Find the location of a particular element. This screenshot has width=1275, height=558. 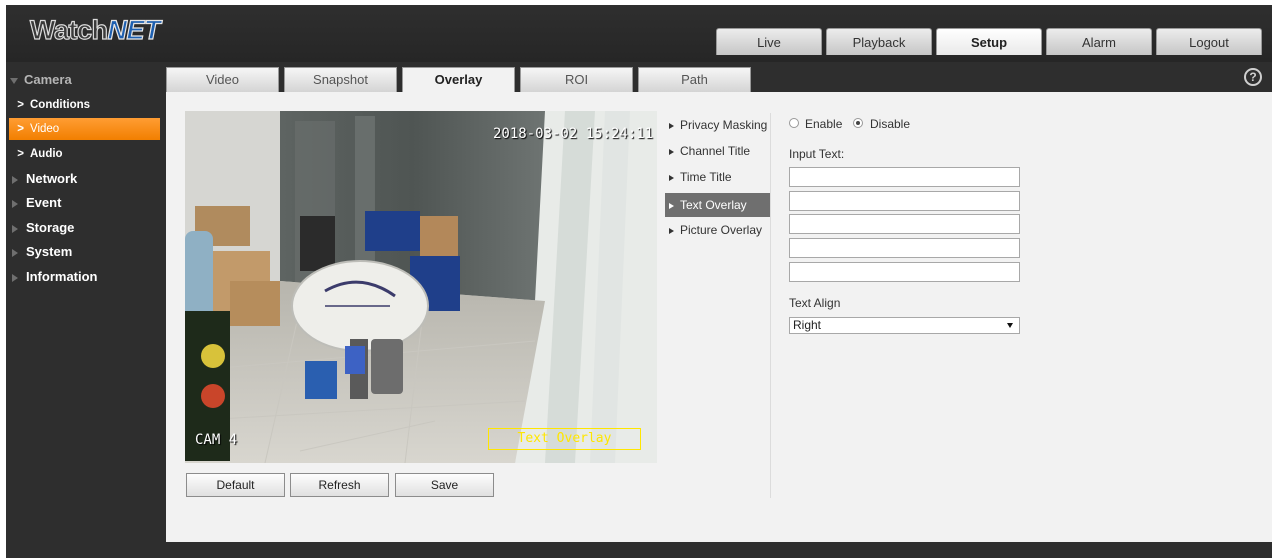

menu-item-label: Channel Title is located at coordinates (715, 151).